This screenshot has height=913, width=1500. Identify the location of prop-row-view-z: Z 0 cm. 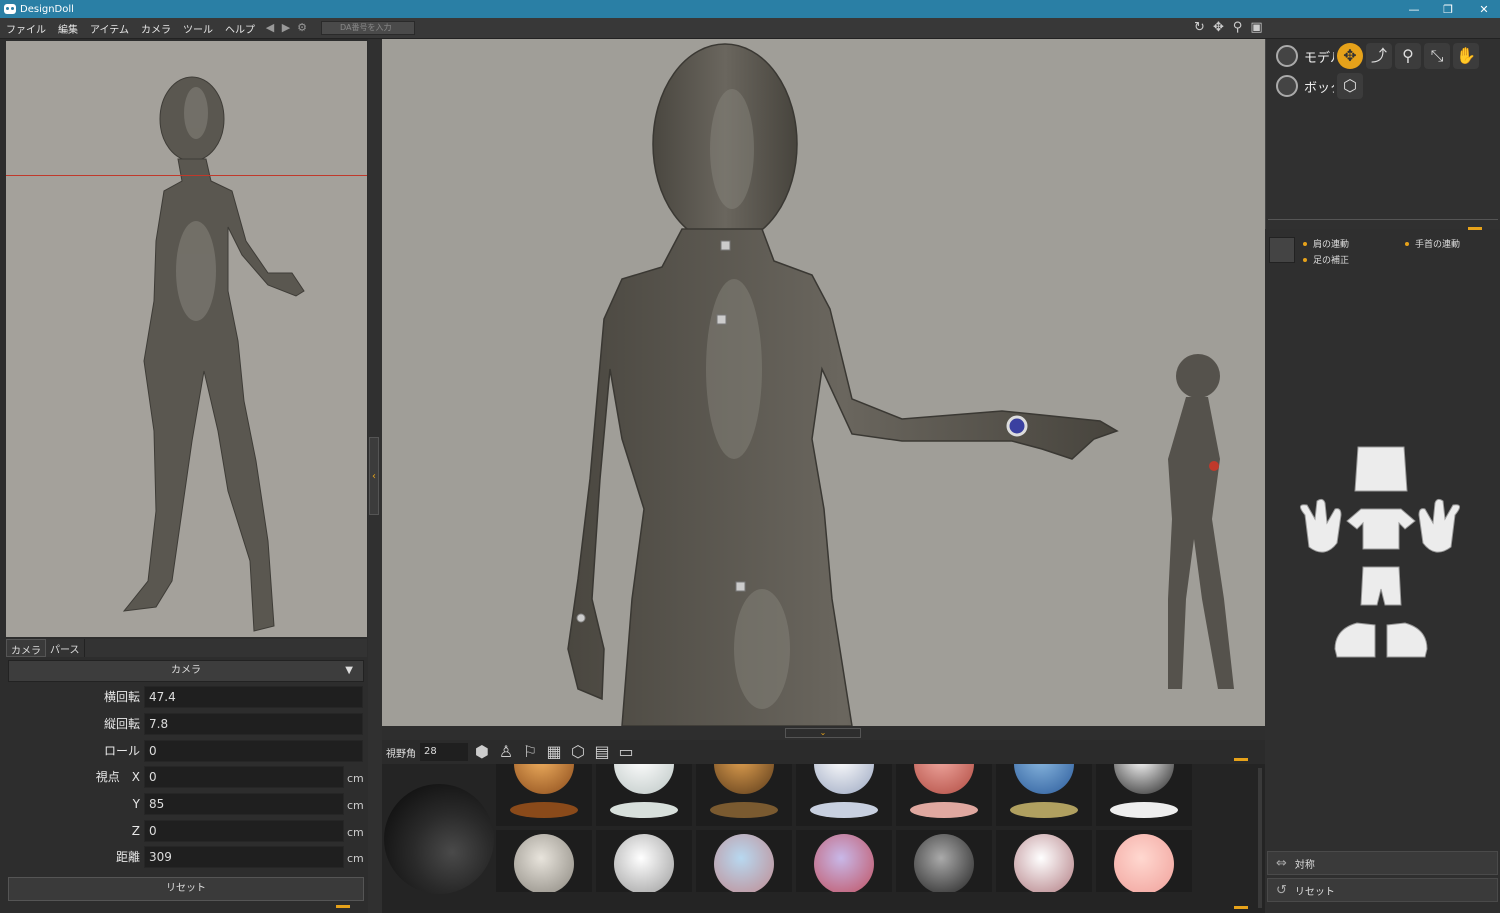
(186, 831).